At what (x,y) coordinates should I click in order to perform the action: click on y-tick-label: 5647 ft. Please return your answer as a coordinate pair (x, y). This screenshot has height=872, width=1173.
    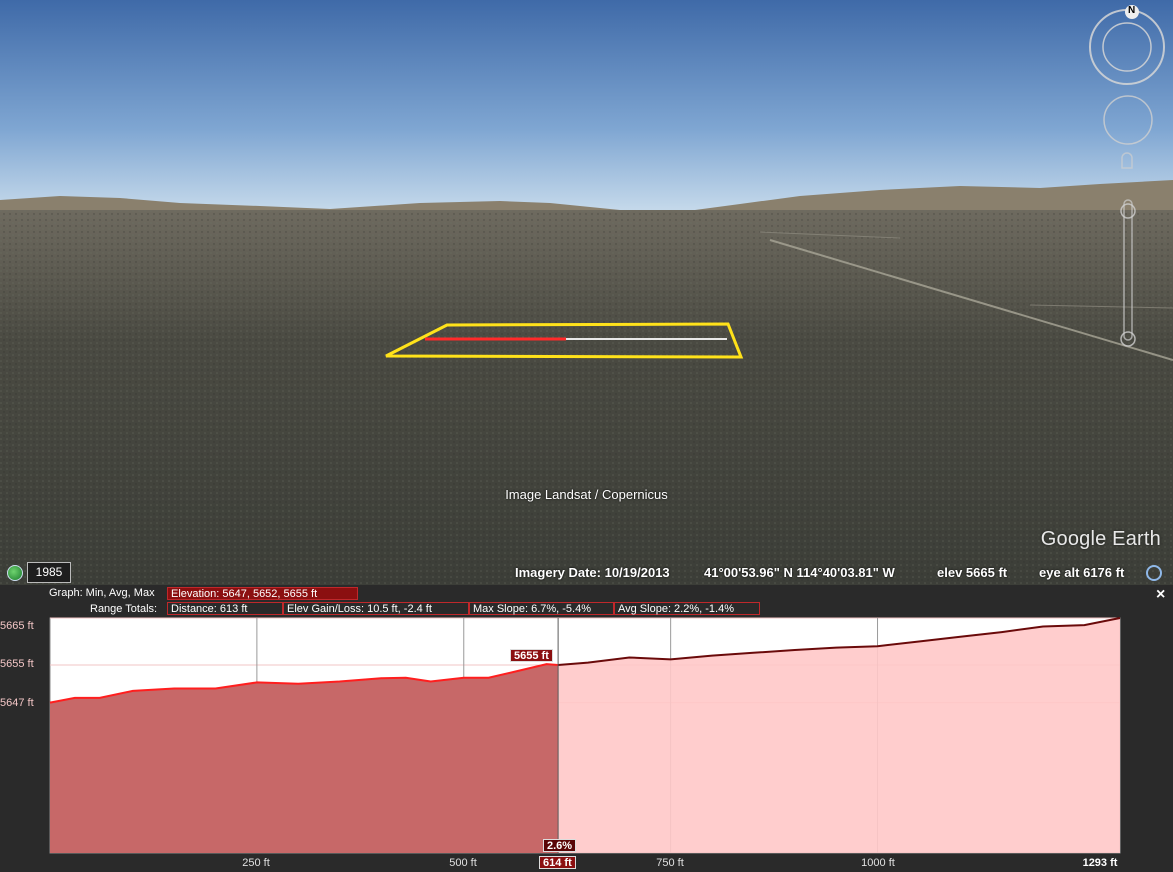
    Looking at the image, I should click on (17, 703).